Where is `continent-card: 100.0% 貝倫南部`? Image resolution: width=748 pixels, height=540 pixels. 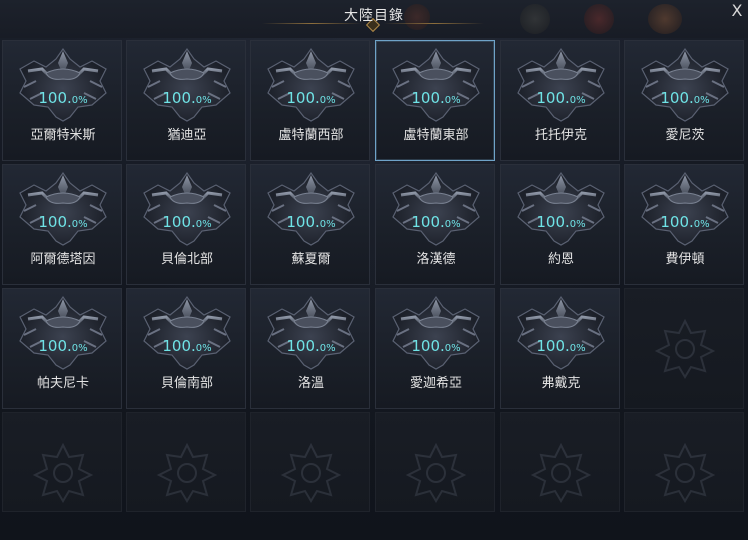 continent-card: 100.0% 貝倫南部 is located at coordinates (186, 348).